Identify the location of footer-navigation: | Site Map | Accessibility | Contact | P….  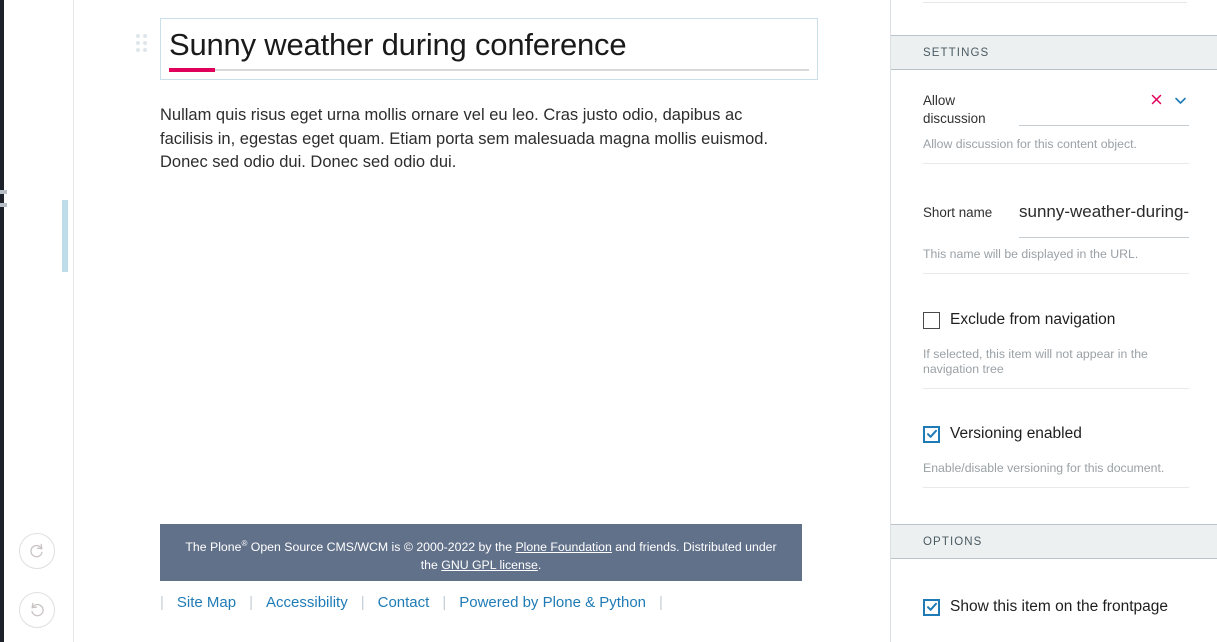
(490, 602).